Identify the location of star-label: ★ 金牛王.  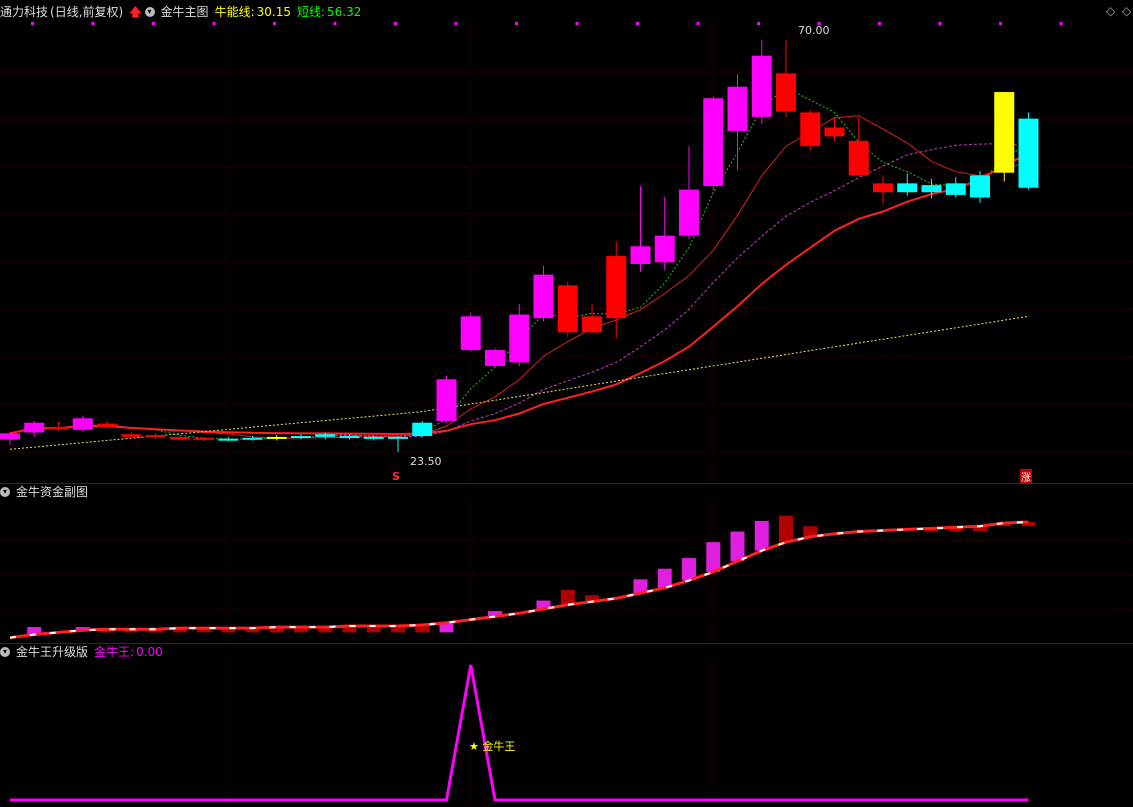
(492, 746).